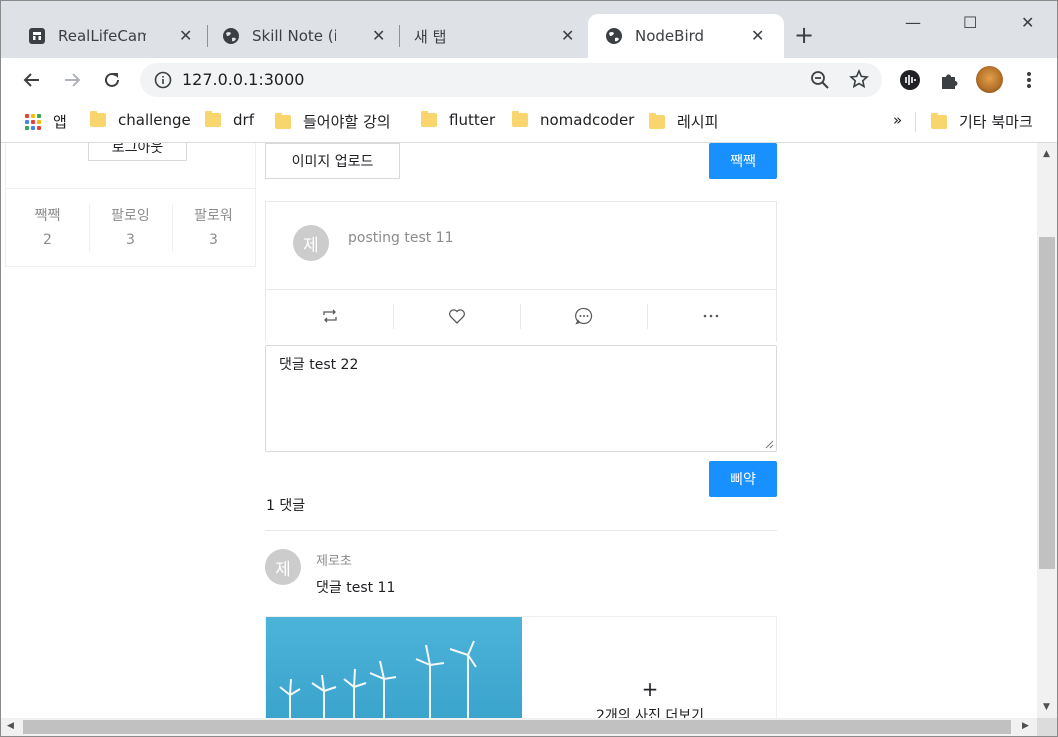  What do you see at coordinates (1046, 707) in the screenshot?
I see `scroll-down-arrow-icon: ▼` at bounding box center [1046, 707].